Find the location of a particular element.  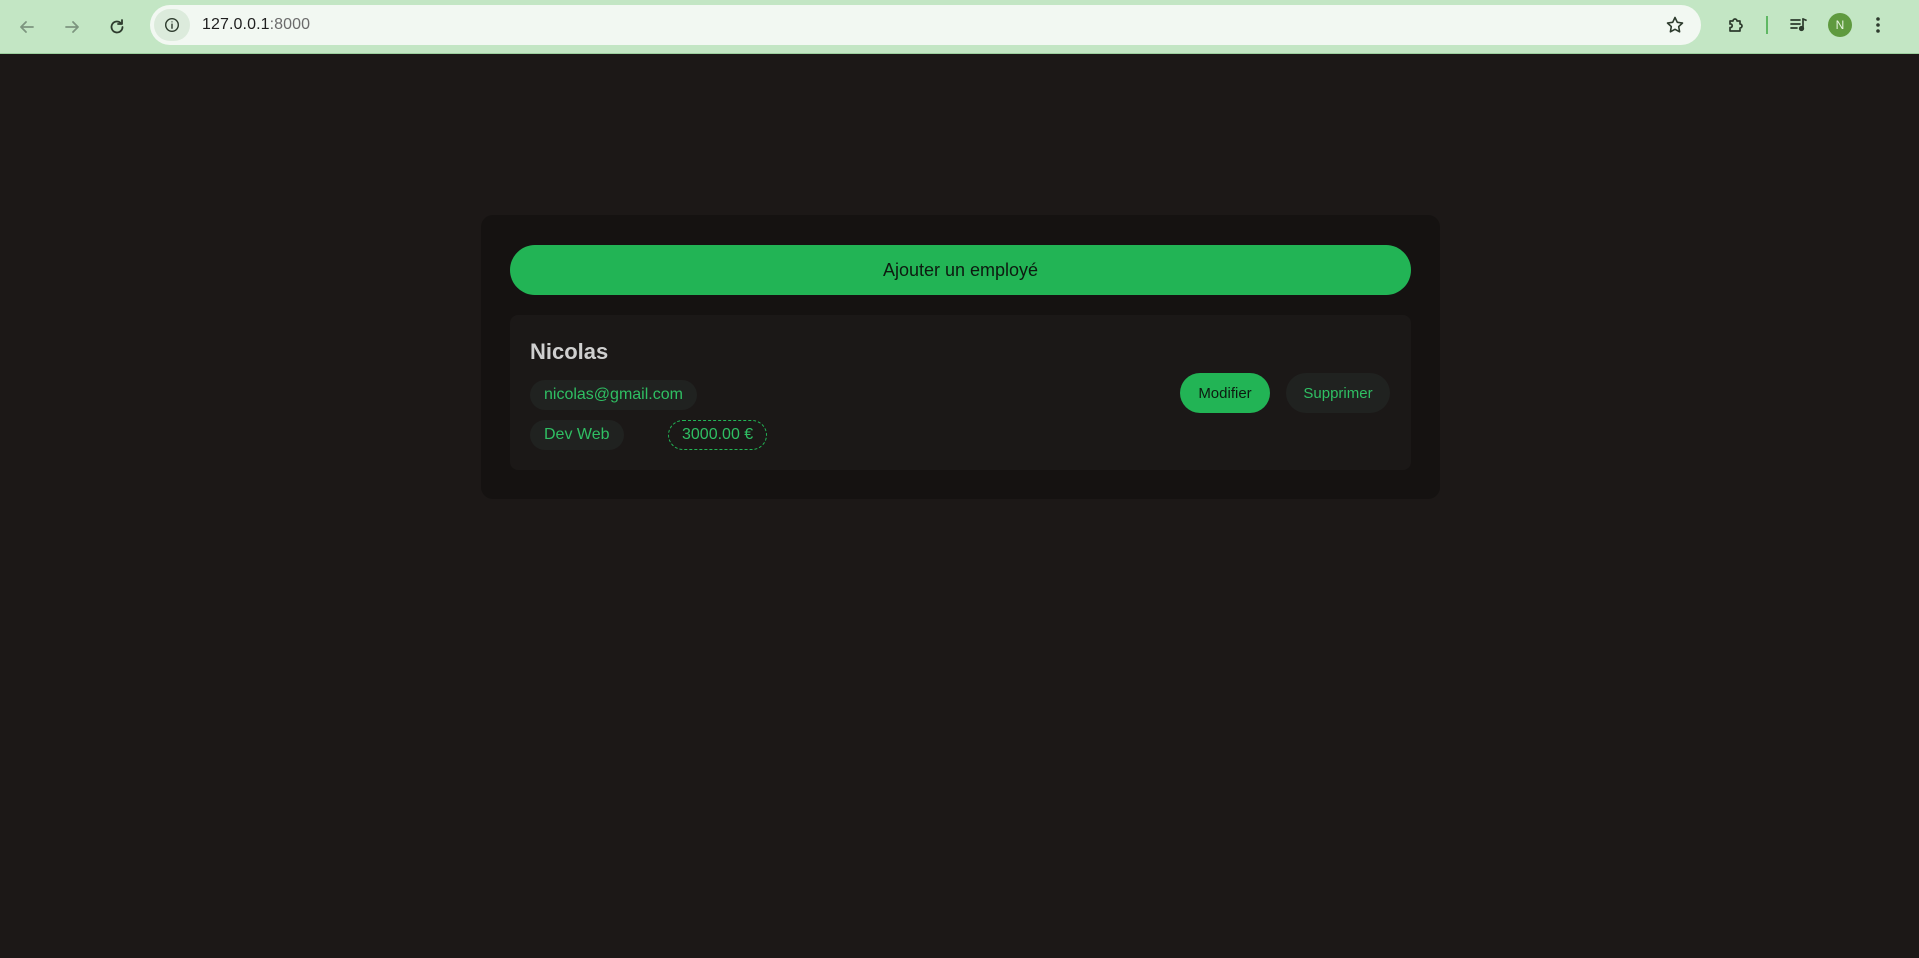

reload-button is located at coordinates (117, 27).